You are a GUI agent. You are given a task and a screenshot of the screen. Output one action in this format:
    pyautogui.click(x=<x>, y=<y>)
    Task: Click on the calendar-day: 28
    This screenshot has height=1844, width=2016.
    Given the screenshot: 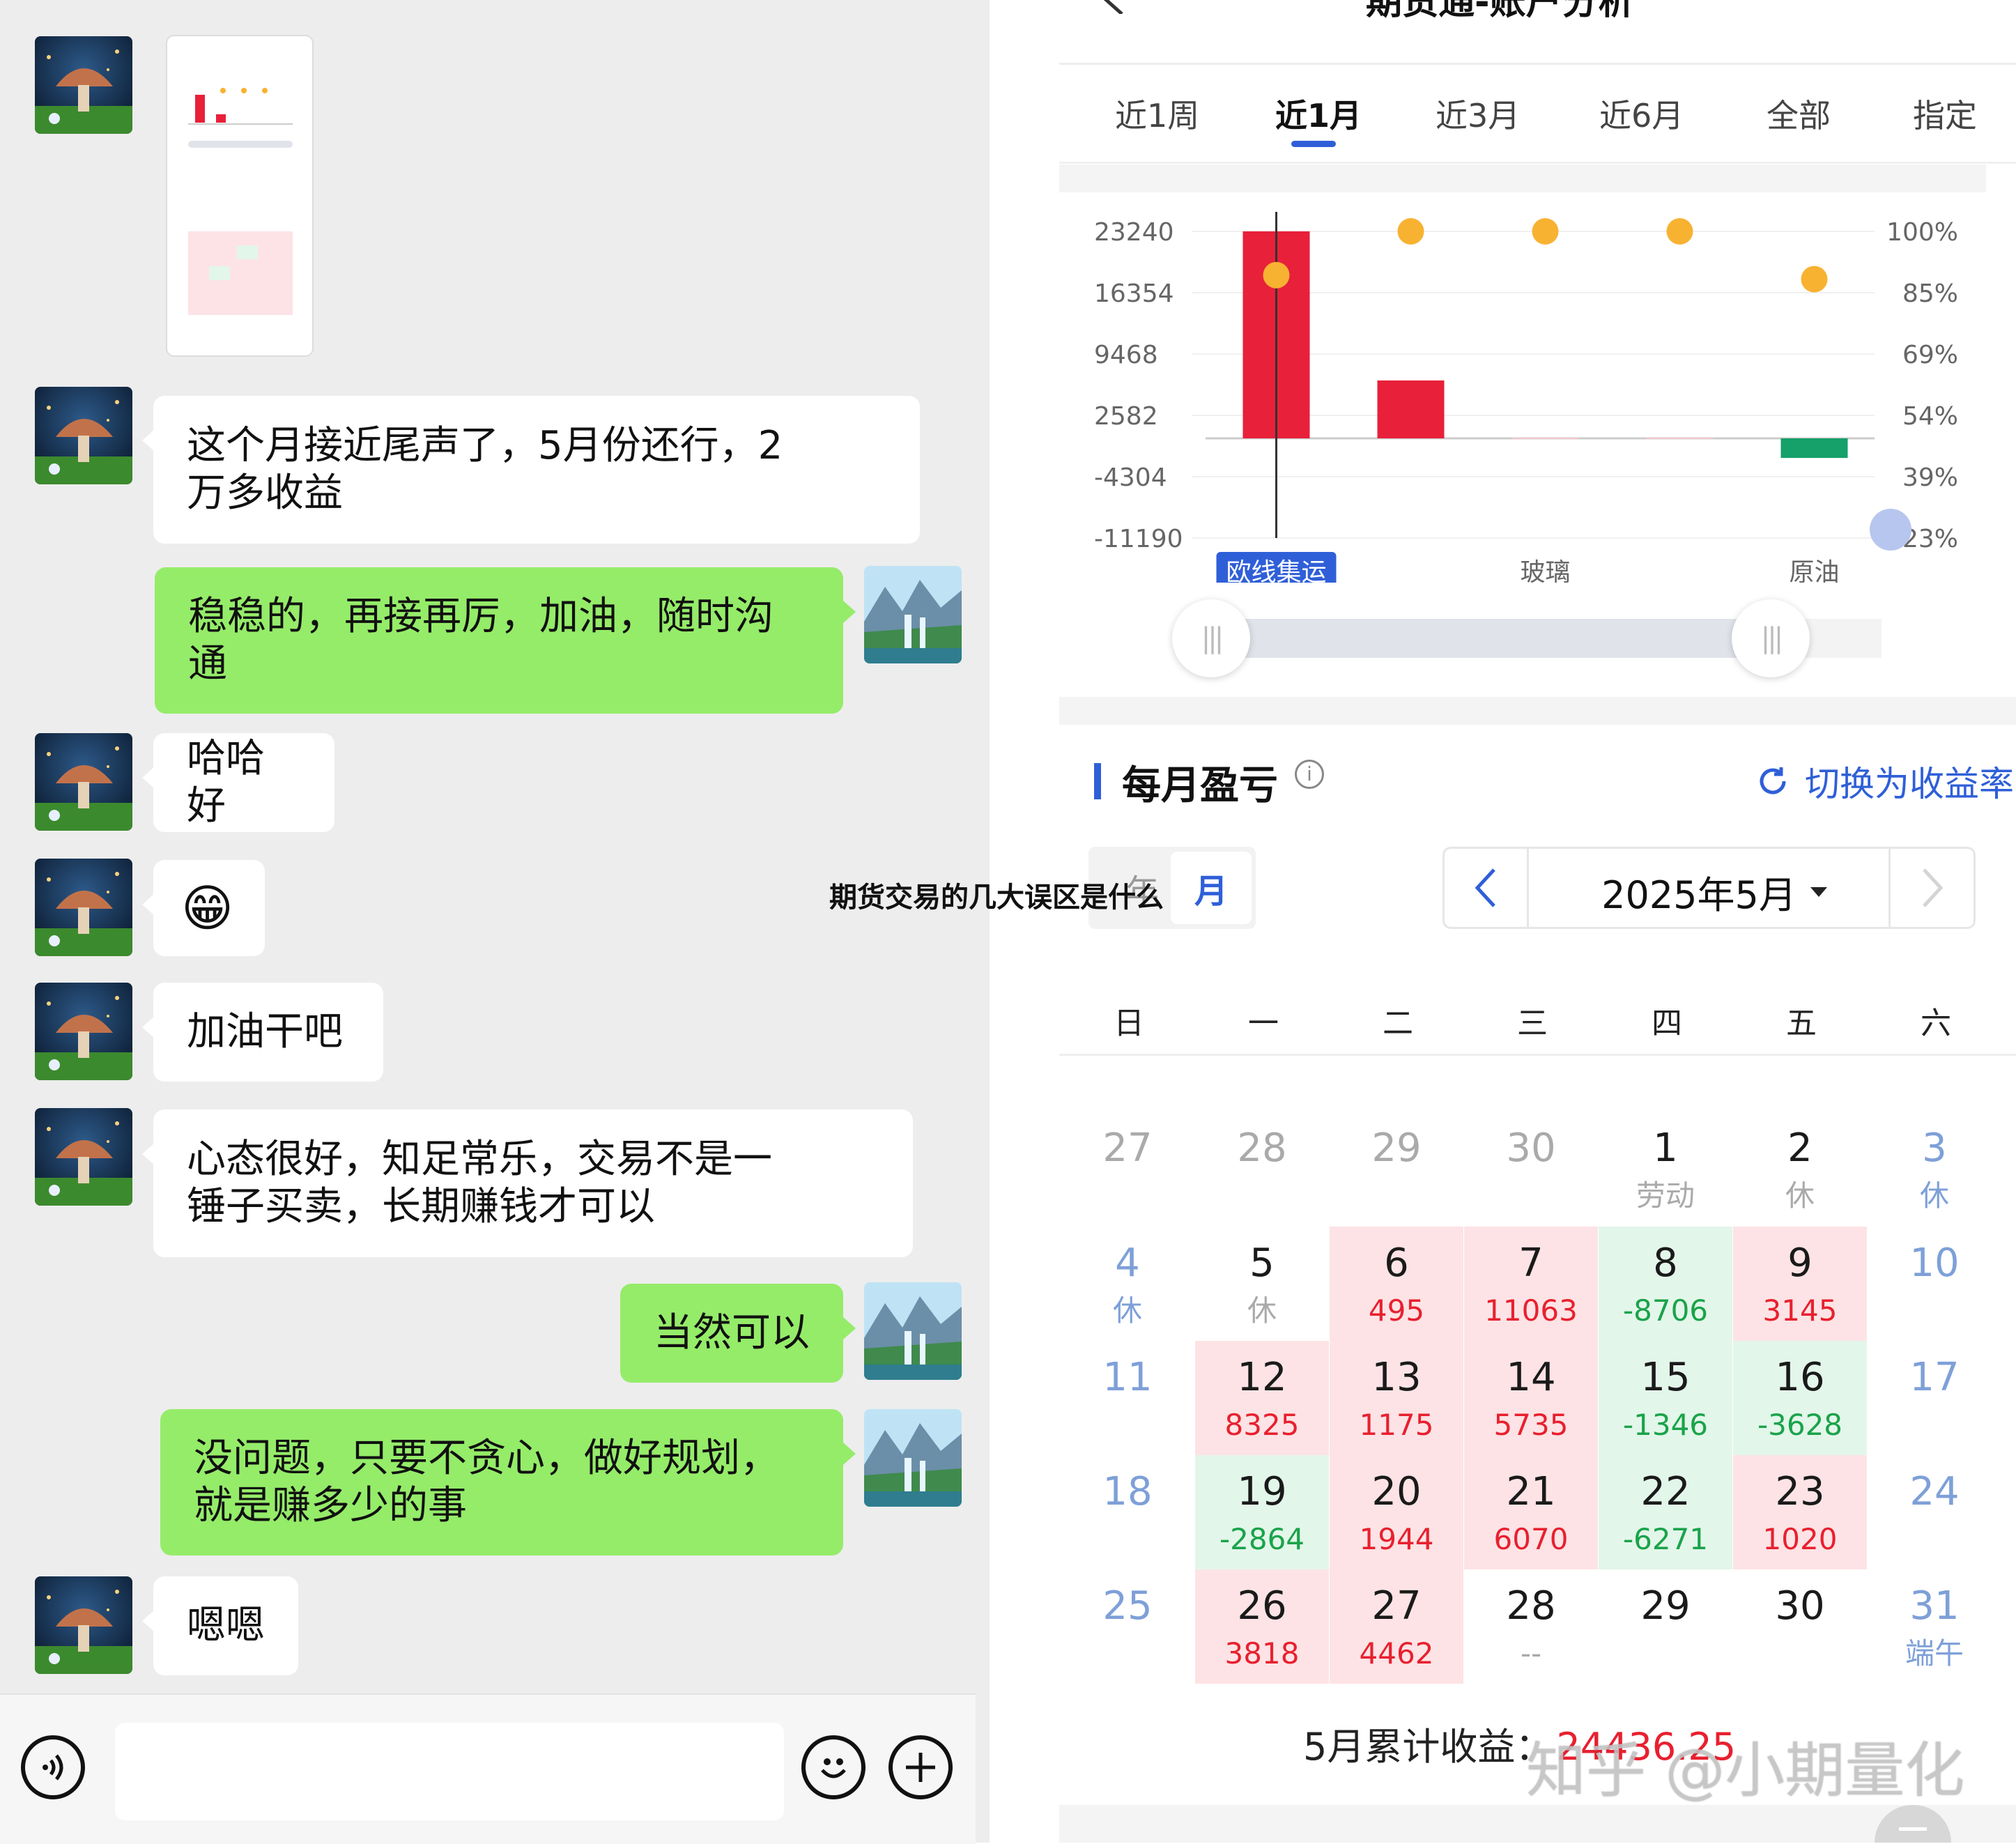 What is the action you would take?
    pyautogui.click(x=1262, y=1169)
    